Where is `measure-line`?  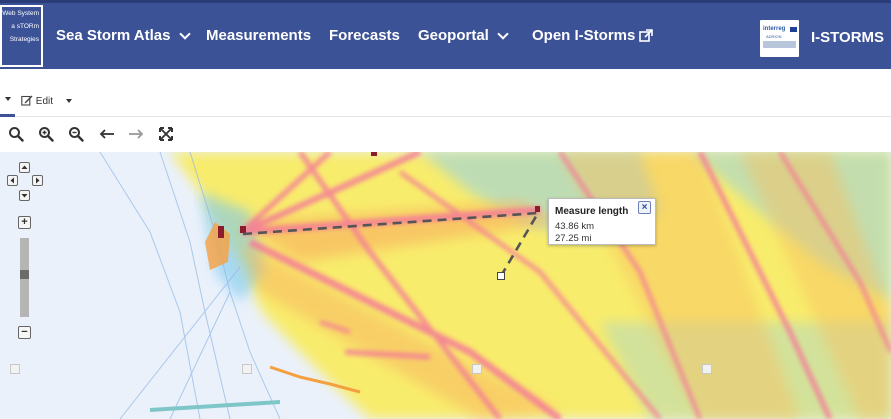
measure-line is located at coordinates (391, 245).